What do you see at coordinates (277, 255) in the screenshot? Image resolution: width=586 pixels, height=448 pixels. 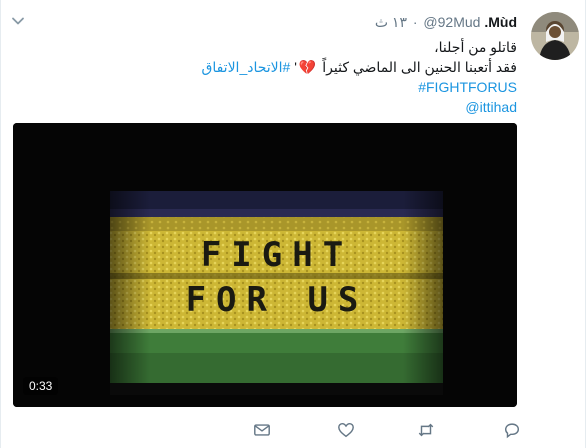 I see `banner-text-fight: FIGHT` at bounding box center [277, 255].